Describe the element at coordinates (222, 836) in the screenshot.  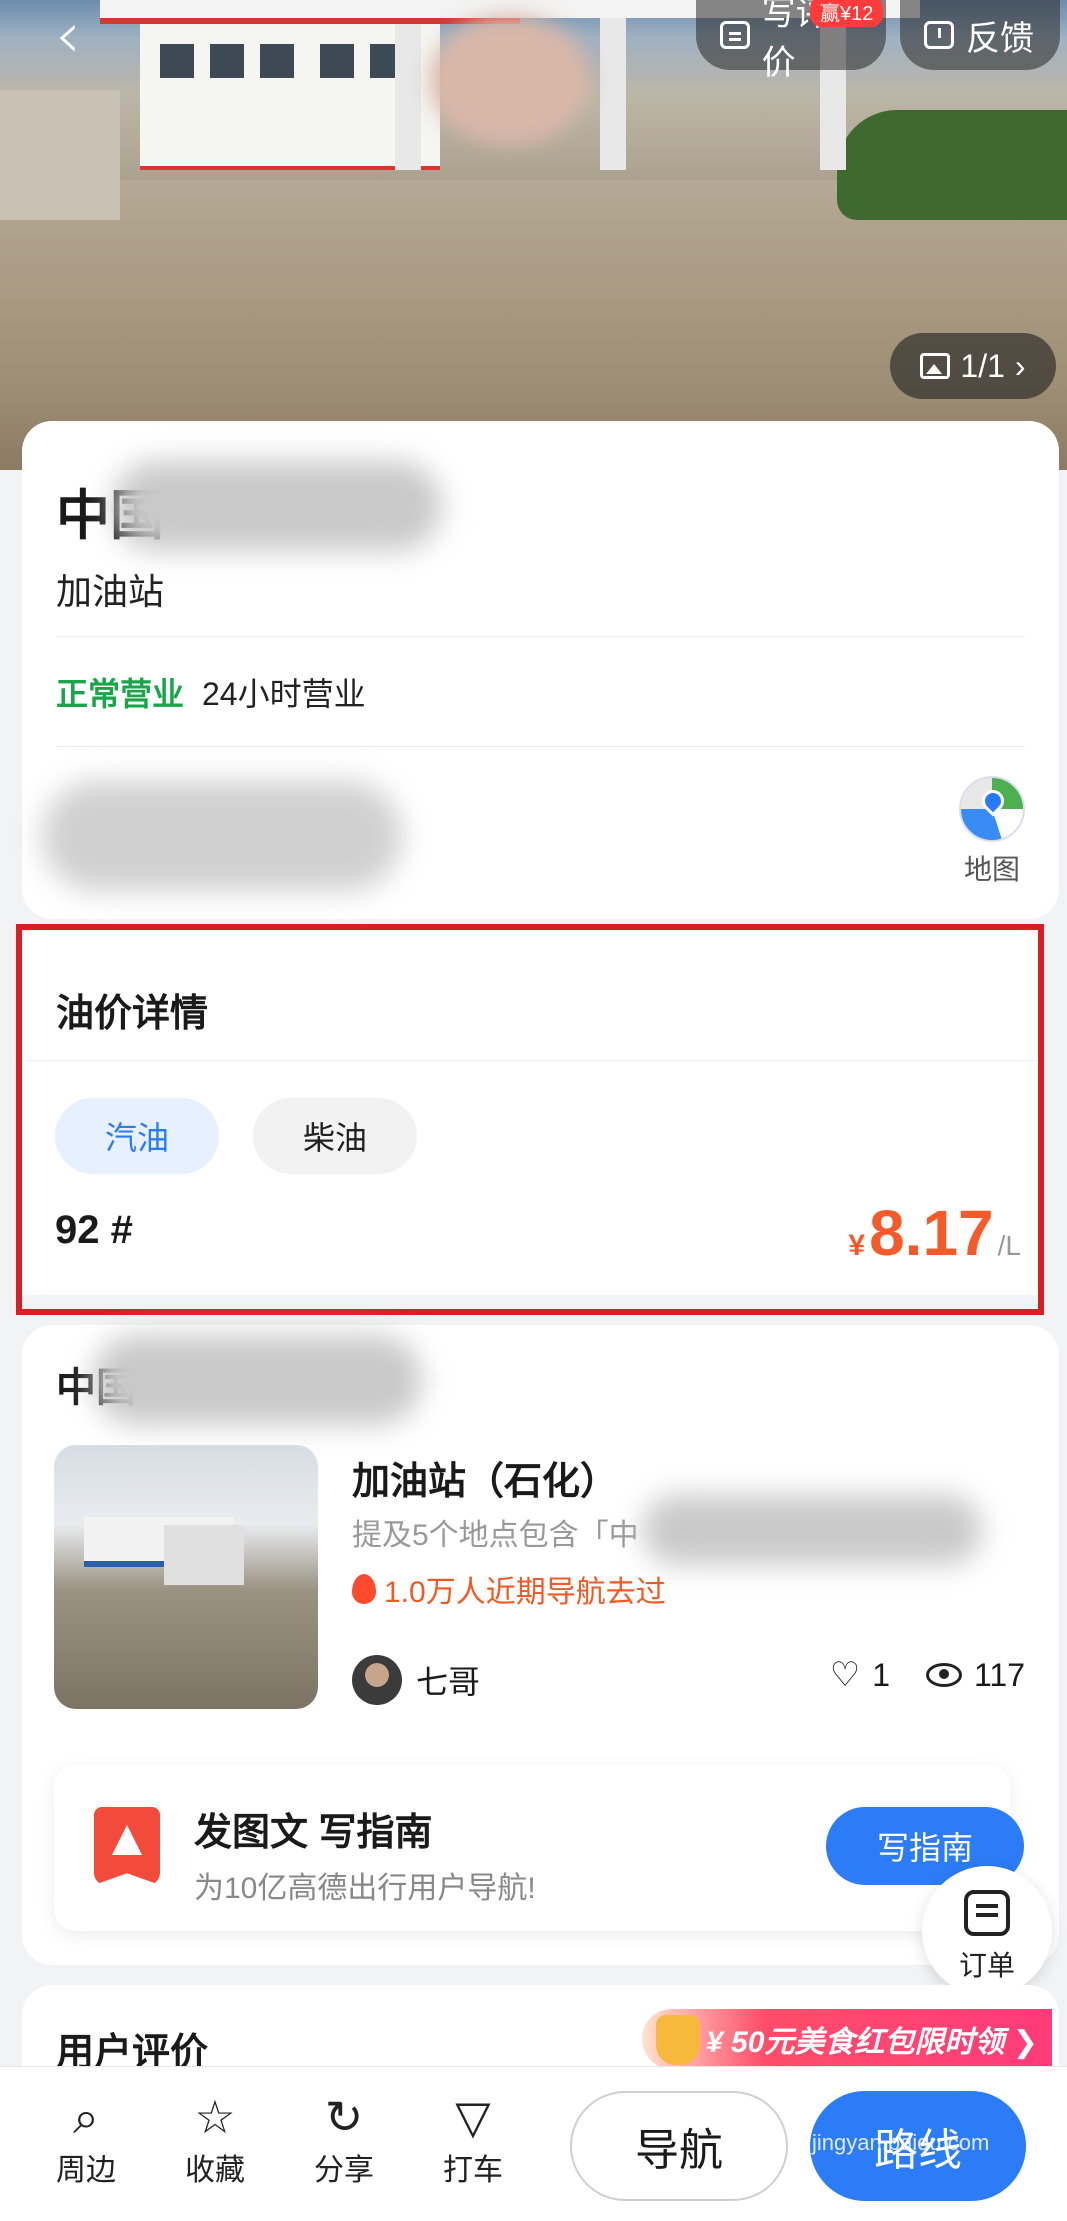
I see `redacted-address` at that location.